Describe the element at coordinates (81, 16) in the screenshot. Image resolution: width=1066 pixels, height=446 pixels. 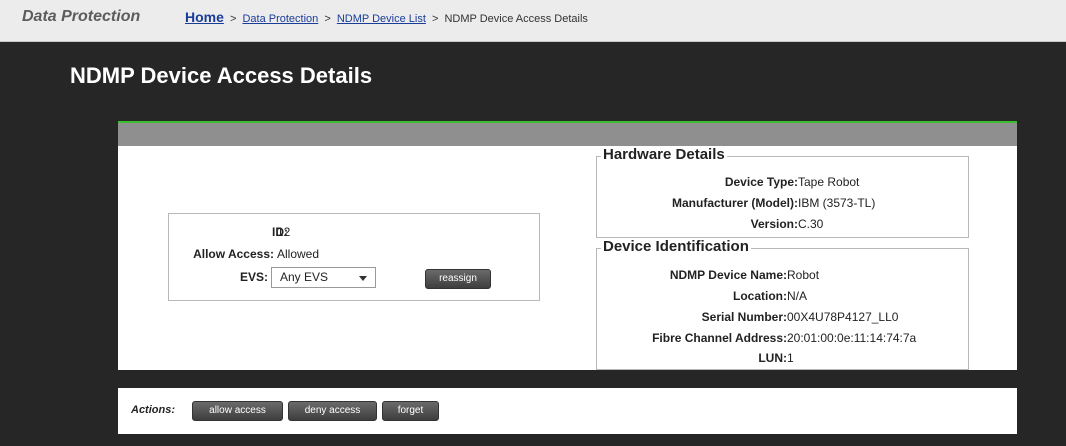
I see `app-name: Data Protection` at that location.